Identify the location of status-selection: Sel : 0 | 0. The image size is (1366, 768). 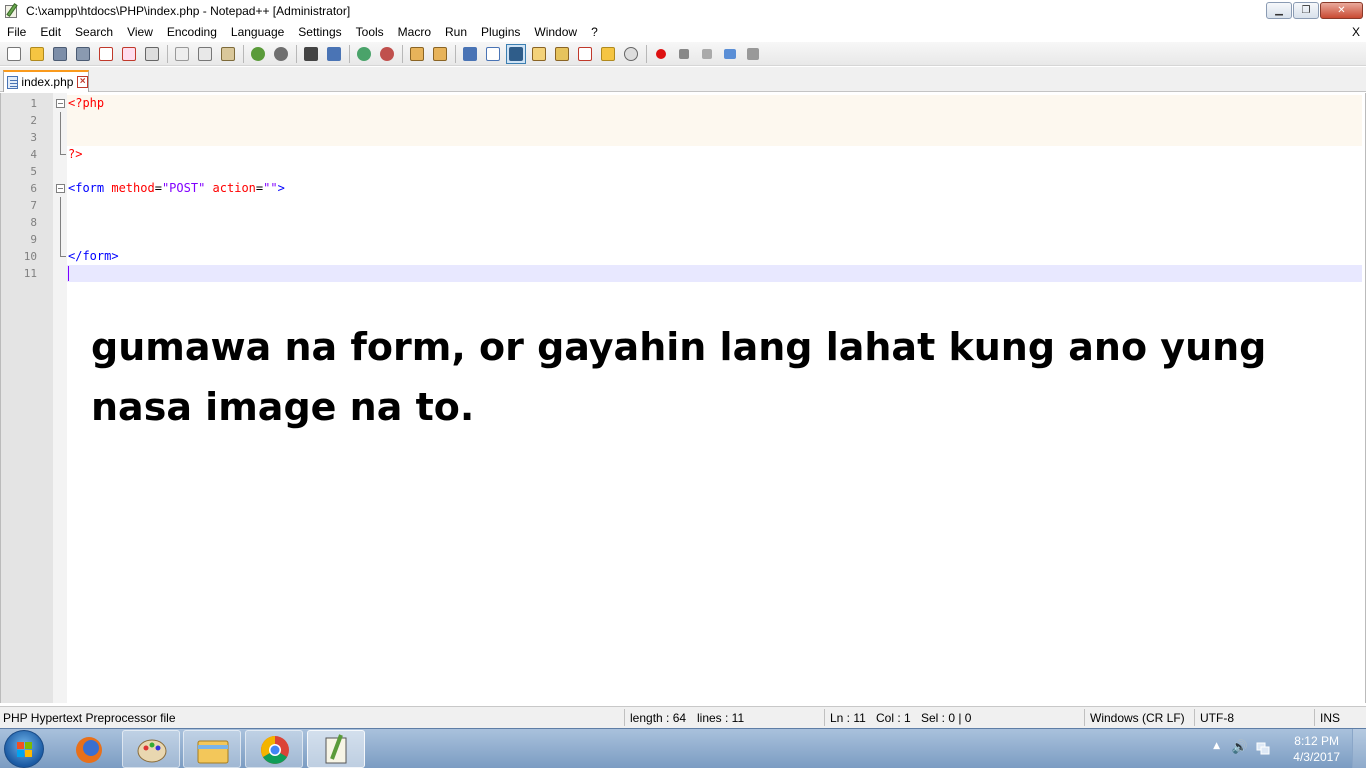
(946, 718).